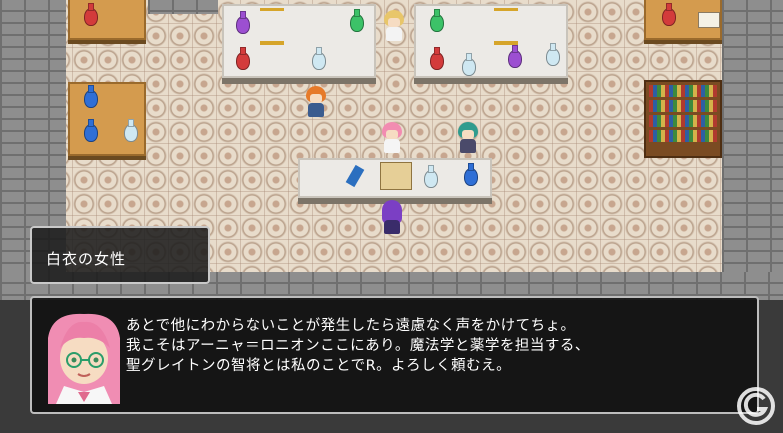 Image resolution: width=783 pixels, height=433 pixels. What do you see at coordinates (316, 102) in the screenshot?
I see `orange-haired-npc-sprite` at bounding box center [316, 102].